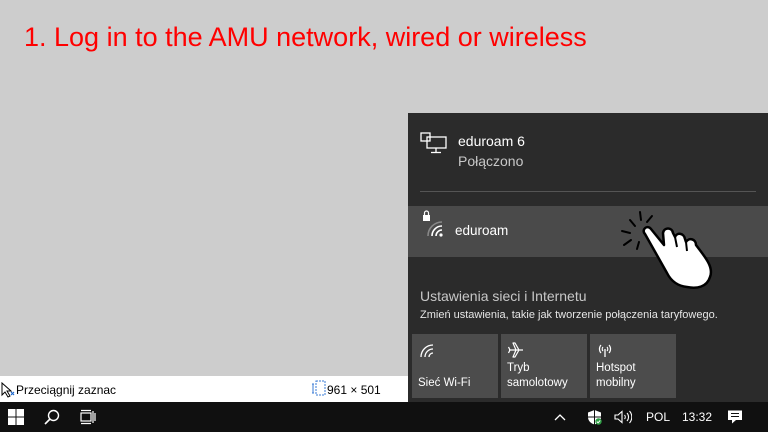 This screenshot has width=768, height=432. Describe the element at coordinates (616, 368) in the screenshot. I see `tile-label-line1: Hotspot` at that location.